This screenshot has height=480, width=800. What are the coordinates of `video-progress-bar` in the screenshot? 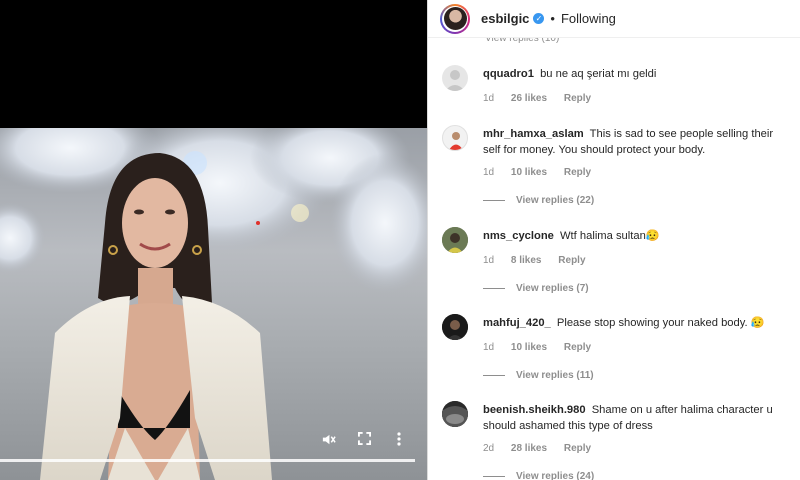 It's located at (207, 460).